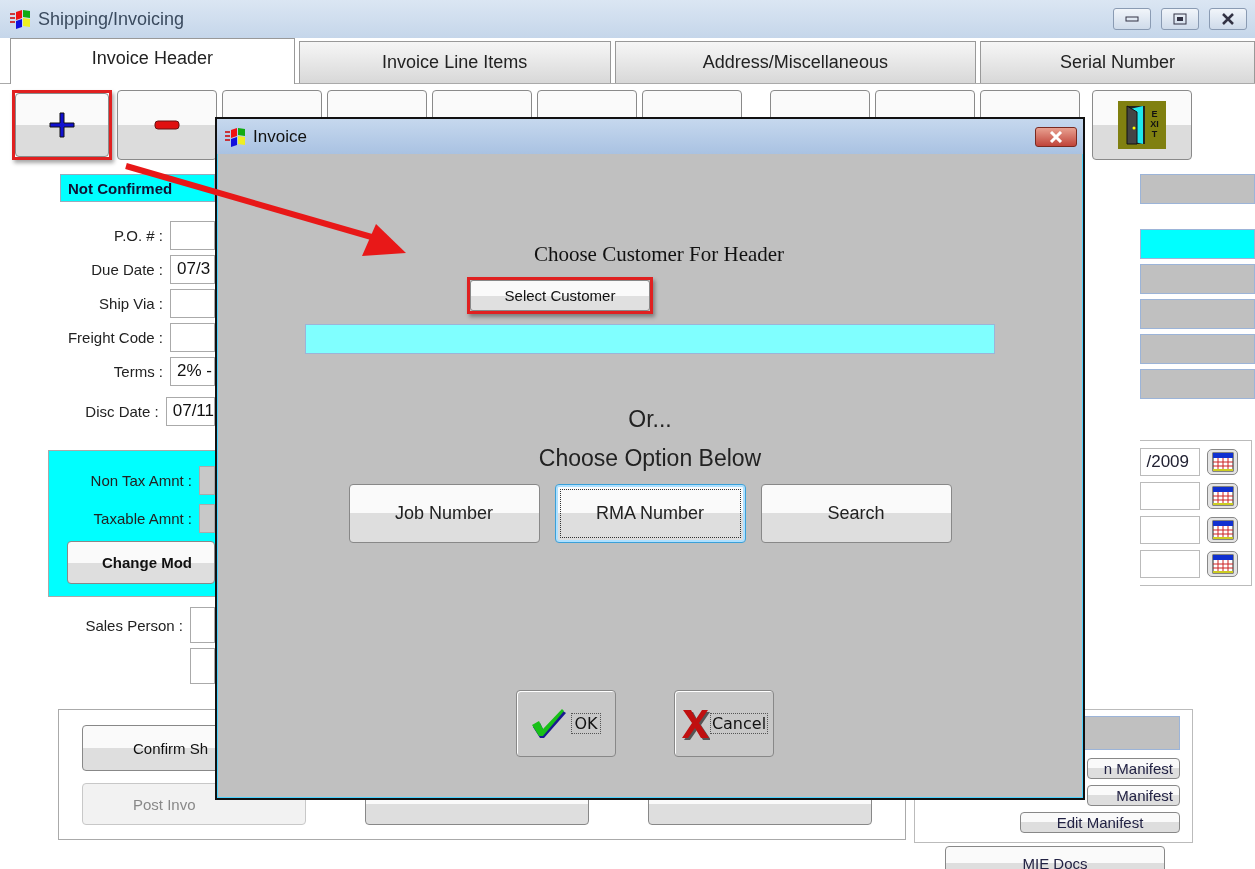 The height and width of the screenshot is (869, 1255). Describe the element at coordinates (650, 513) in the screenshot. I see `option-button: RMA Number` at that location.